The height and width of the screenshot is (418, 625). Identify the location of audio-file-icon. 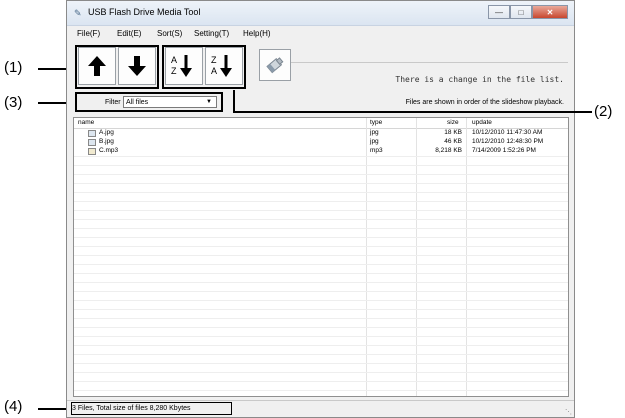
(92, 151).